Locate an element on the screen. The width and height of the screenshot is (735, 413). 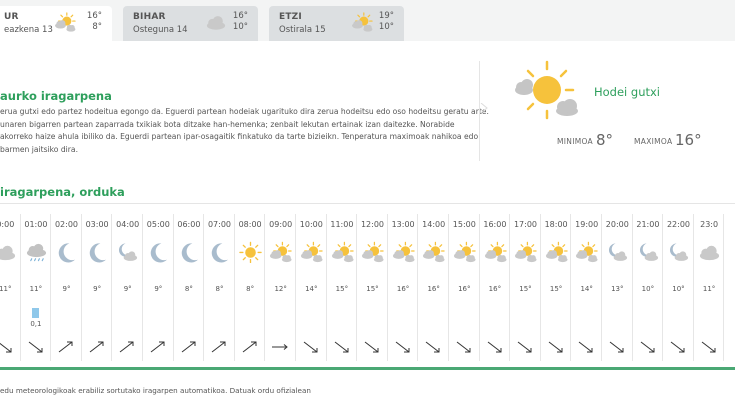
hour-time: 0:00 is located at coordinates (7, 224).